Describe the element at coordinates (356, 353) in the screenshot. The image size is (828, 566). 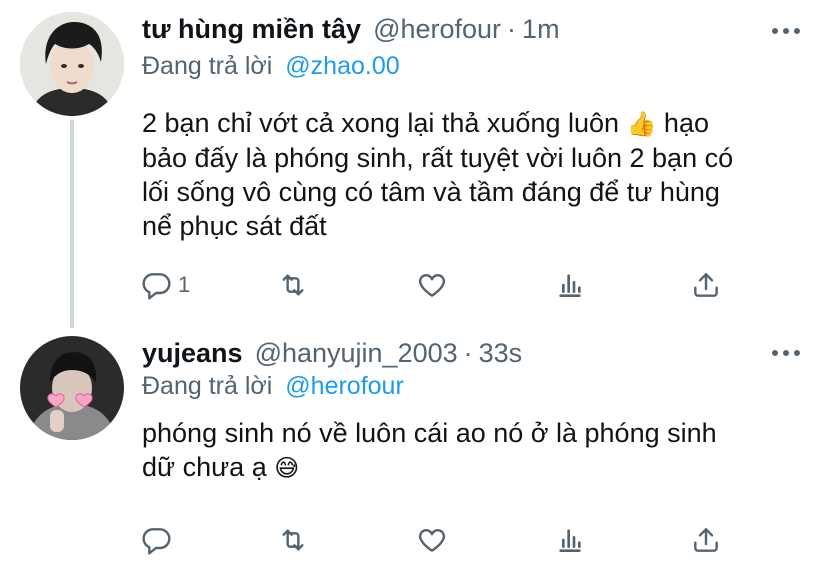
I see `user-handle: @hanyujin_2003` at that location.